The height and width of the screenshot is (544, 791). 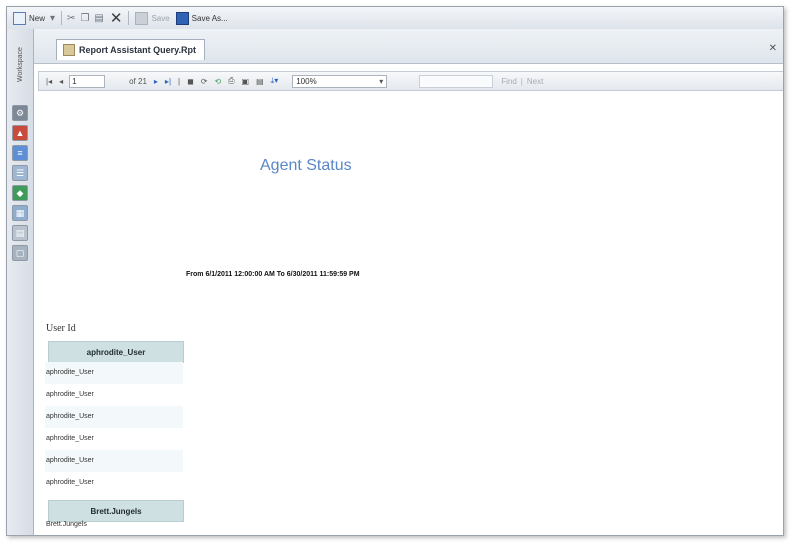 I want to click on print-icon: ⎙, so click(x=231, y=81).